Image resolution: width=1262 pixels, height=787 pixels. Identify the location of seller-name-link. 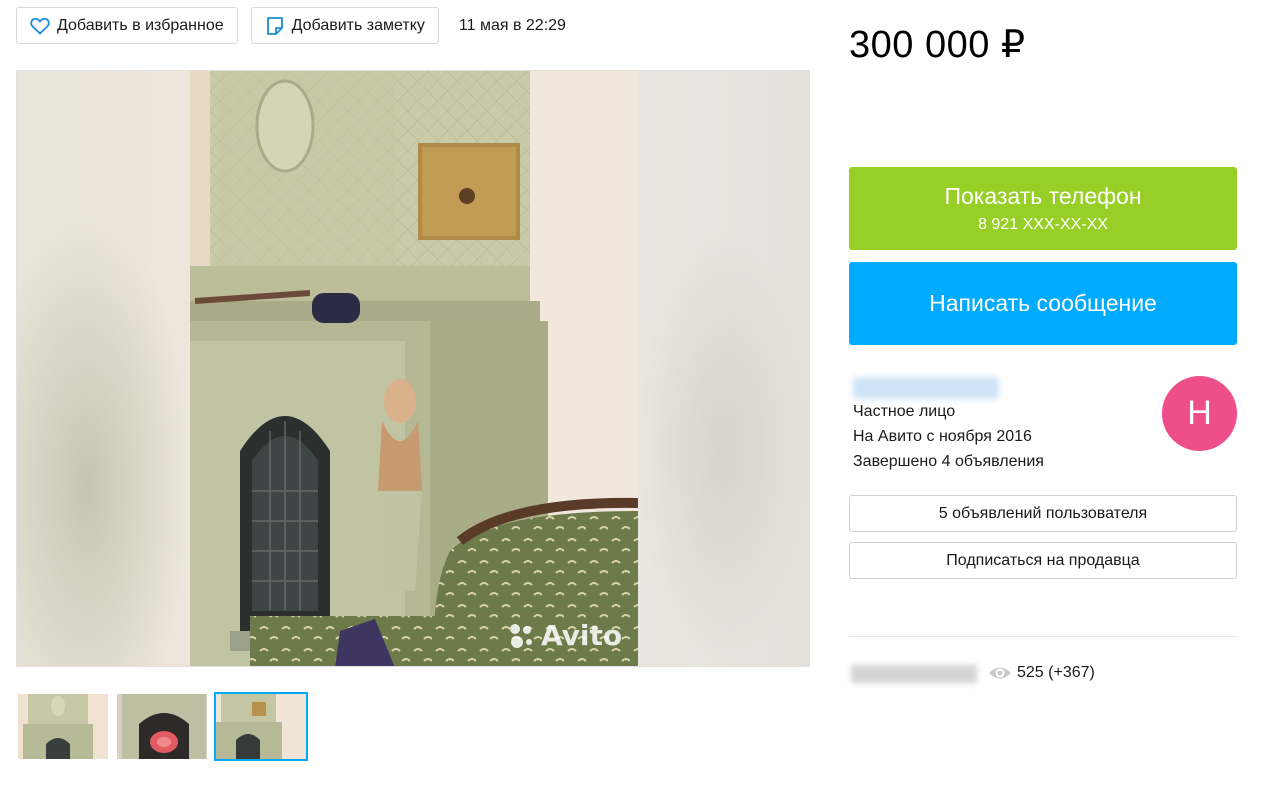
(926, 388).